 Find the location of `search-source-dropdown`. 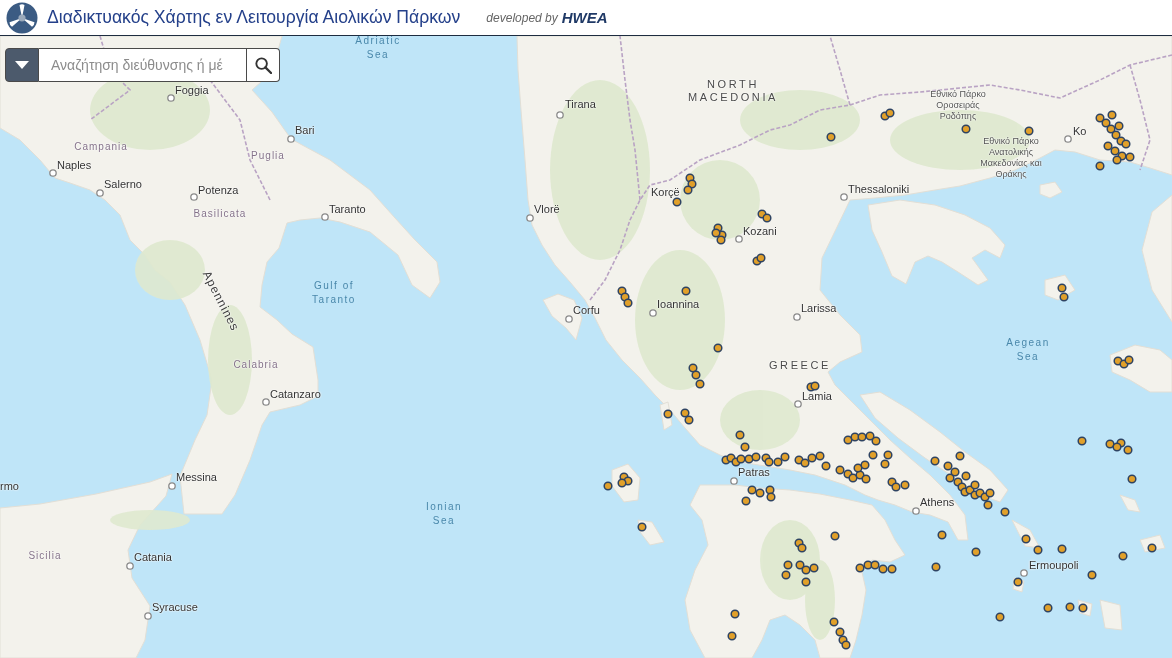

search-source-dropdown is located at coordinates (22, 65).